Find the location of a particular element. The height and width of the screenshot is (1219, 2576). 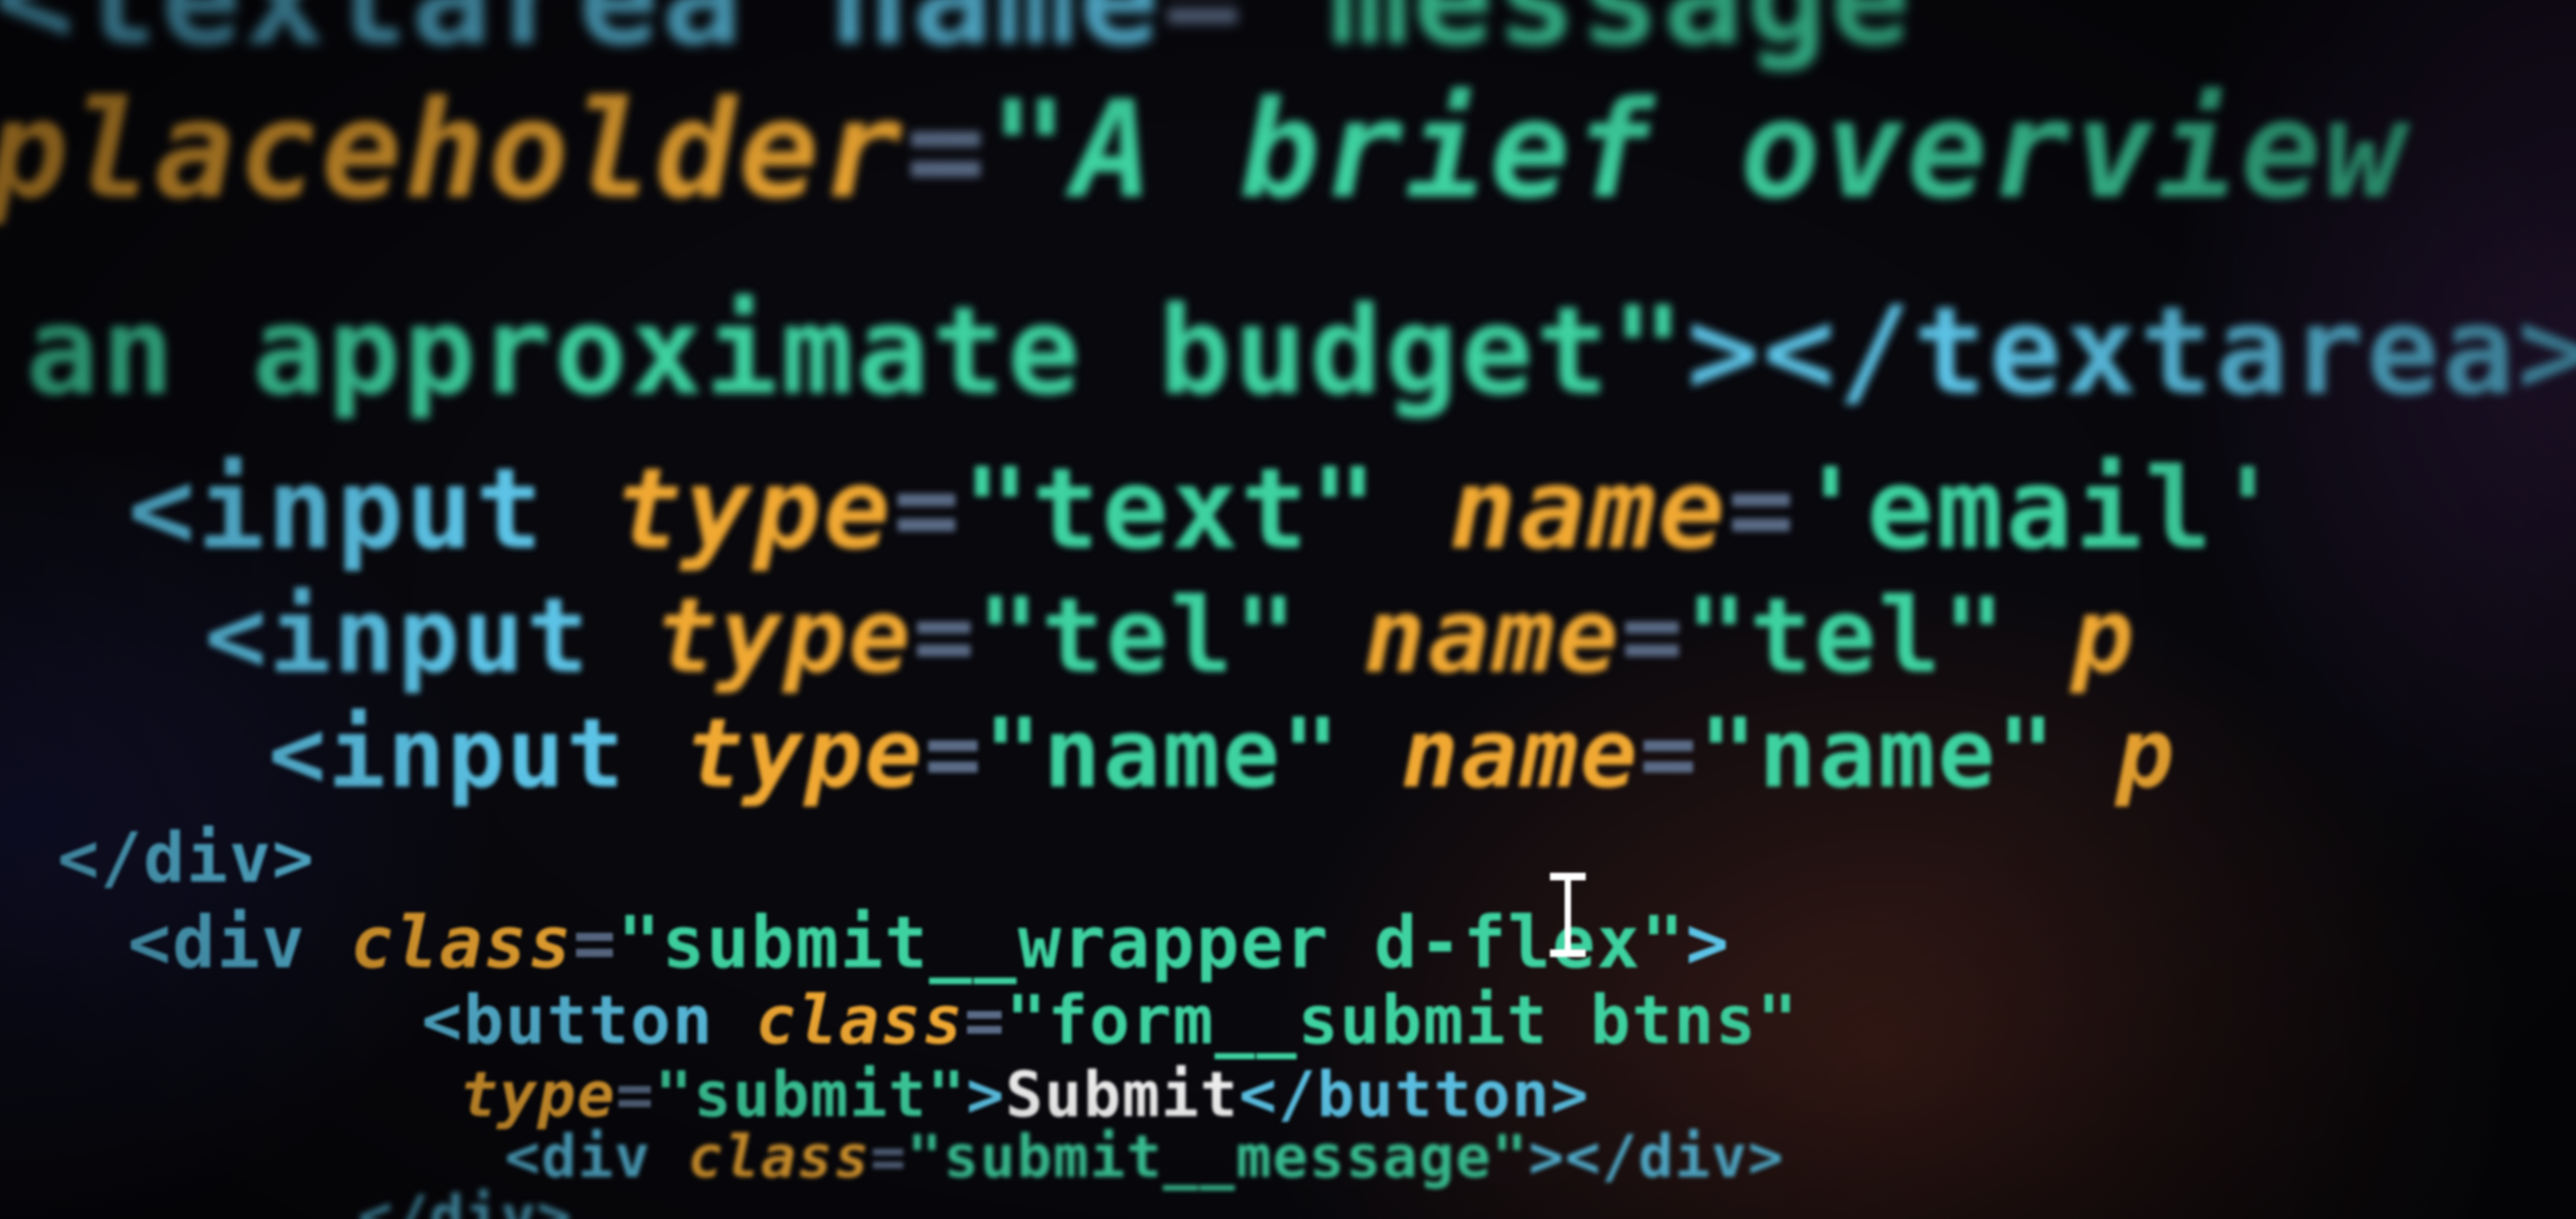

code-tag-token: ></textarea> is located at coordinates (2131, 351).